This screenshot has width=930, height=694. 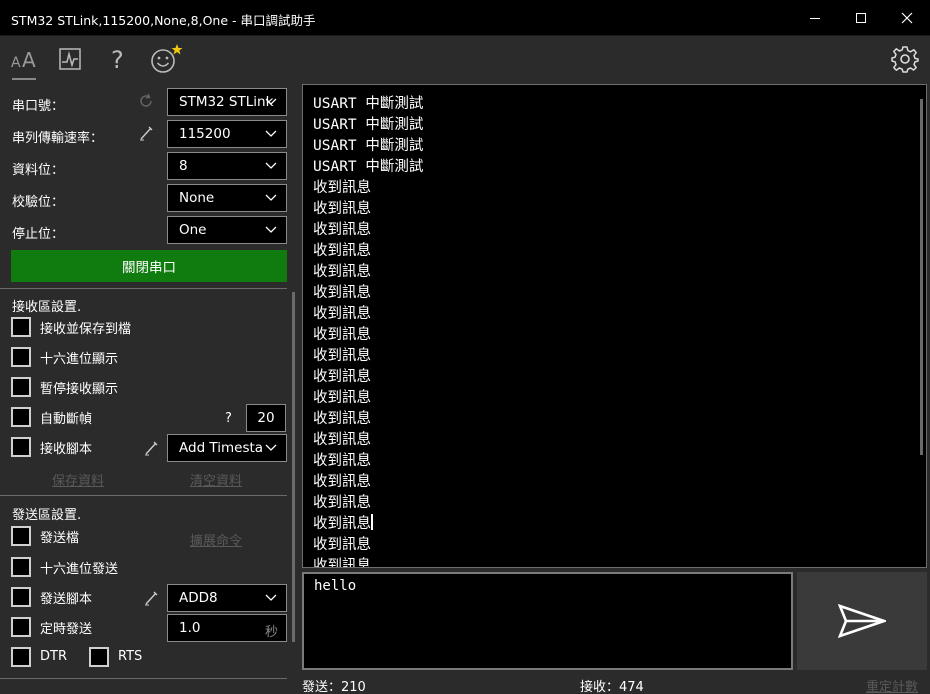 What do you see at coordinates (465, 18) in the screenshot?
I see `title-bar: STM32 STLink,115200,None,8,One - 串口調試助手` at bounding box center [465, 18].